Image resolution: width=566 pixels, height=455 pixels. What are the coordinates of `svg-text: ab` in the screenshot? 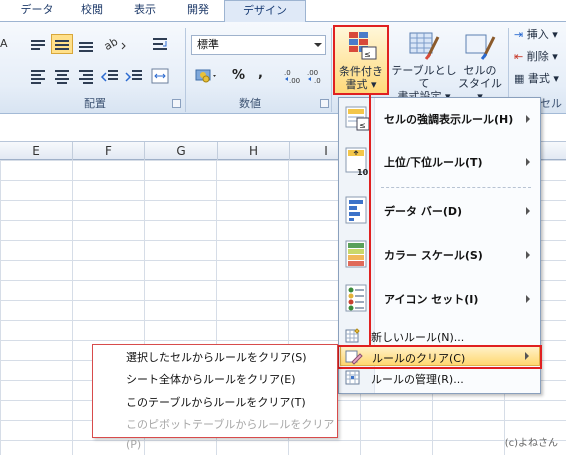 It's located at (111, 44).